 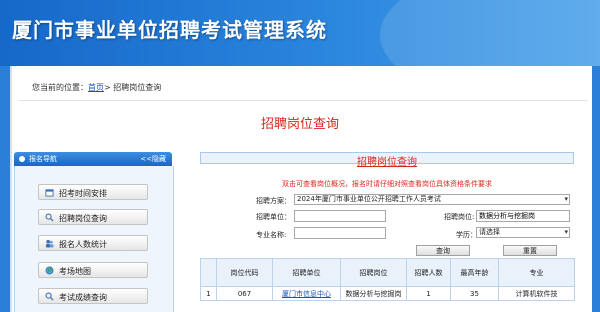 I want to click on sidebar-item-exam-map: 考场地图, so click(x=93, y=270).